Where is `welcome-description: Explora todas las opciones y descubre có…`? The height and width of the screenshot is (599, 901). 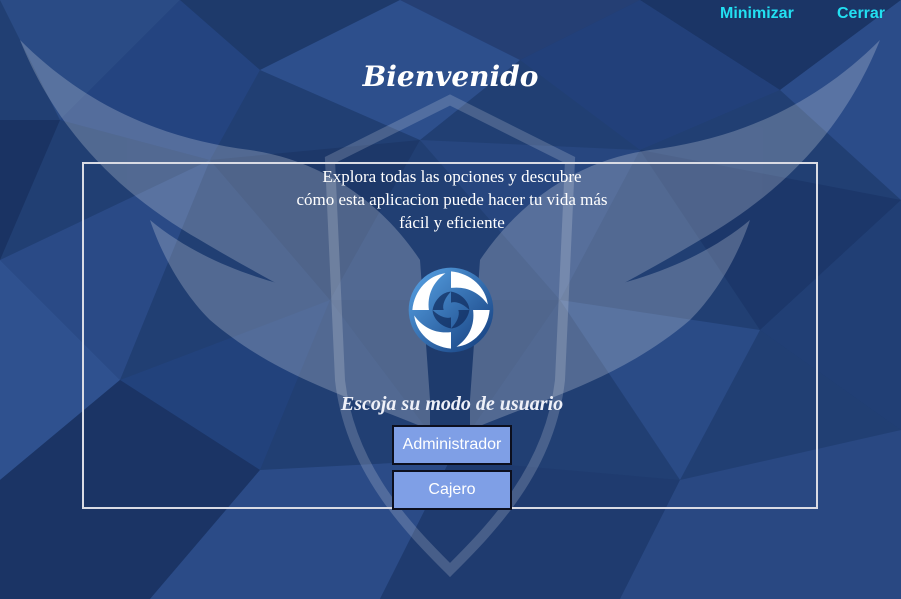 welcome-description: Explora todas las opciones y descubre có… is located at coordinates (452, 199).